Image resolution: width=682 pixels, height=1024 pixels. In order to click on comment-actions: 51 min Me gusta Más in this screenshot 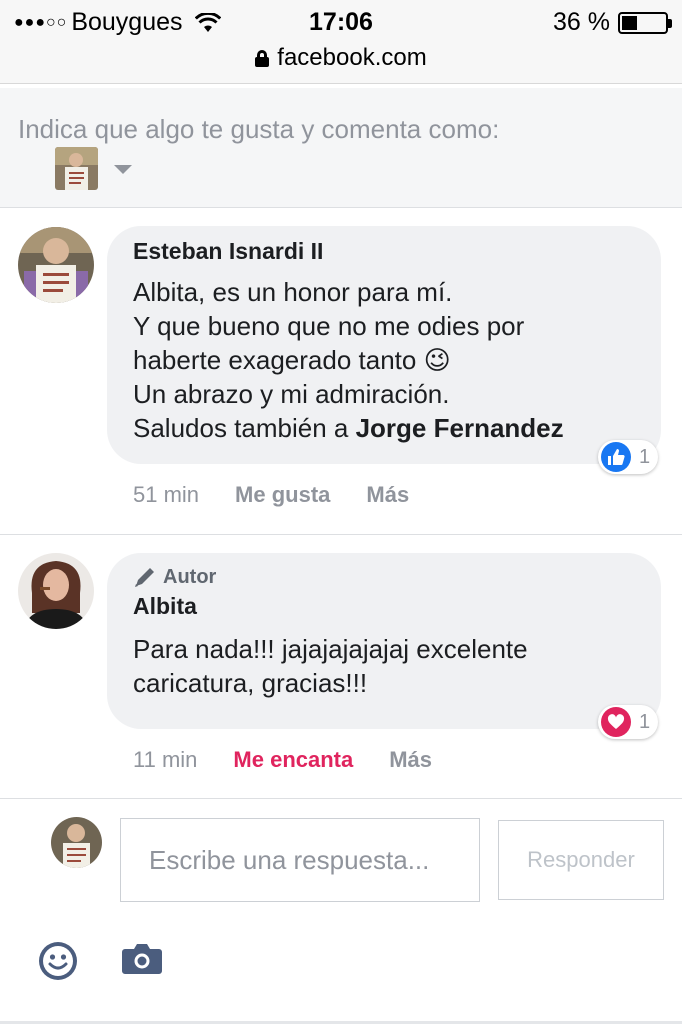, I will do `click(271, 495)`.